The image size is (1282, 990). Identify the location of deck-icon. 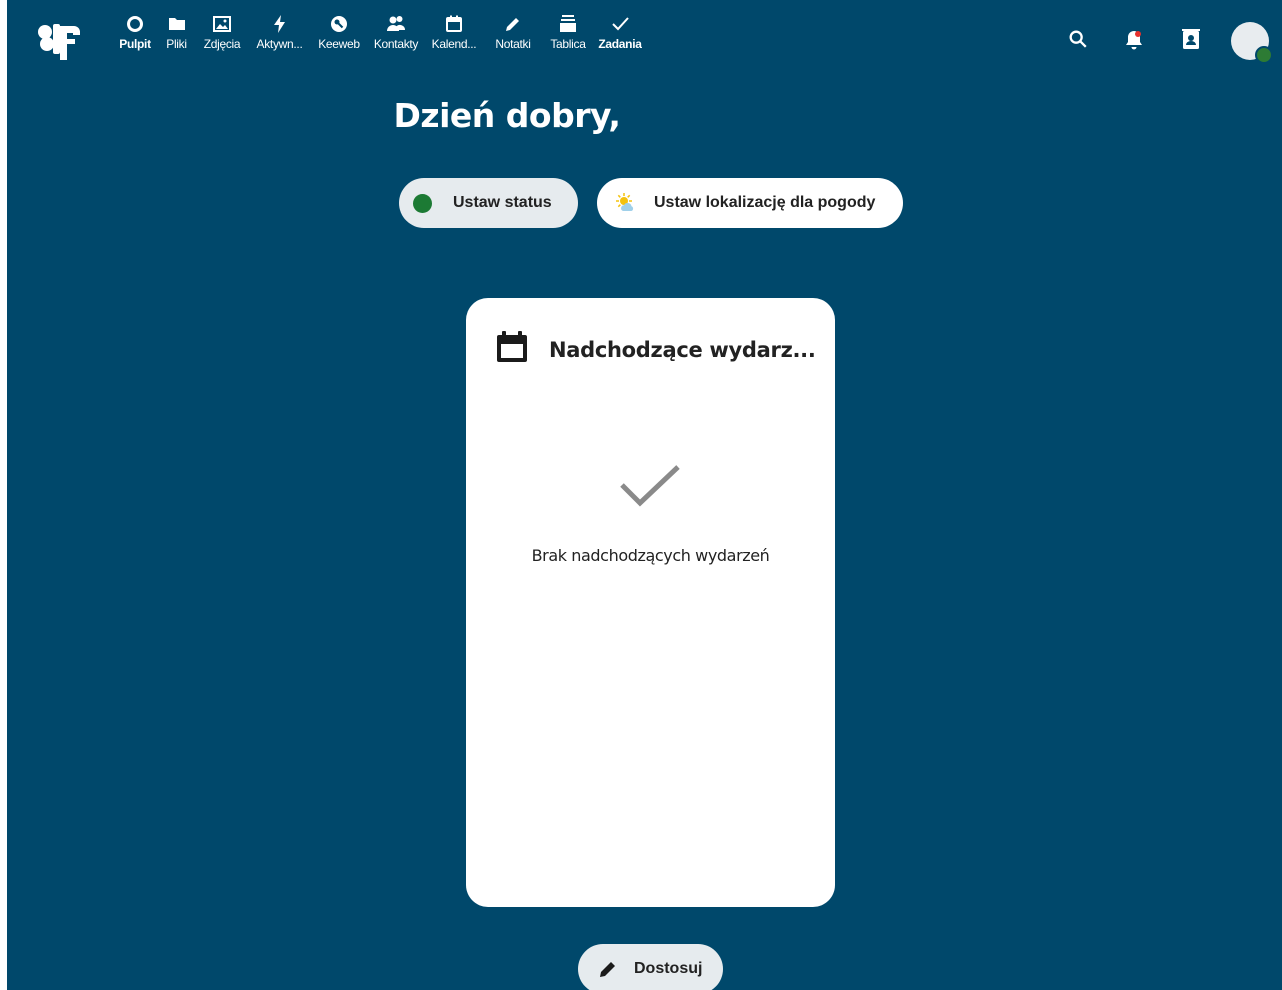
(568, 23).